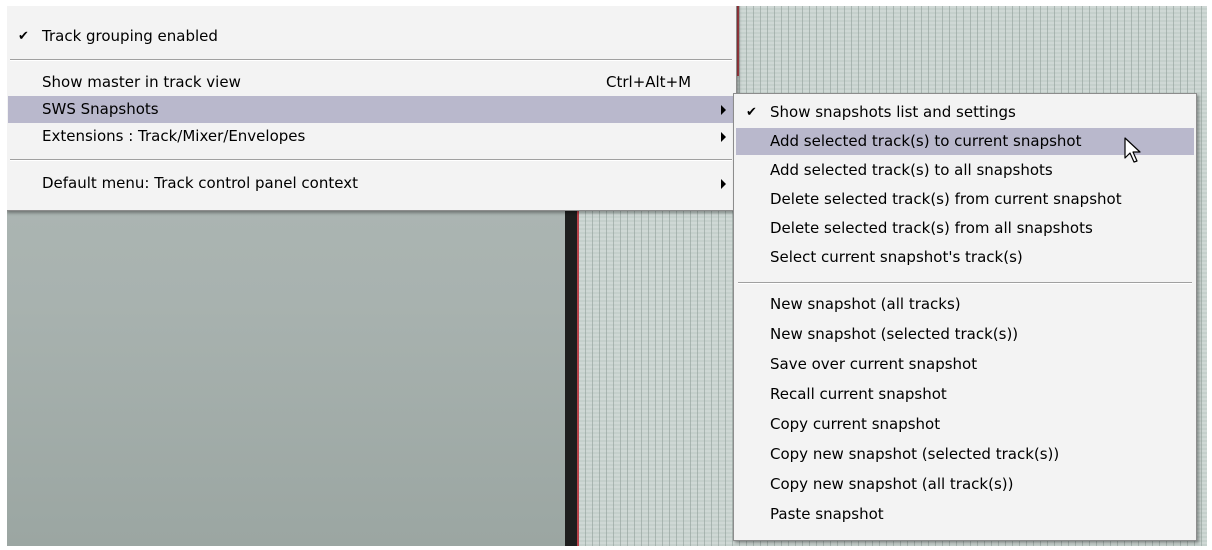 This screenshot has width=1212, height=550. What do you see at coordinates (371, 36) in the screenshot?
I see `menu-item-track-grouping-enabled: ✔ Track grouping enabled` at bounding box center [371, 36].